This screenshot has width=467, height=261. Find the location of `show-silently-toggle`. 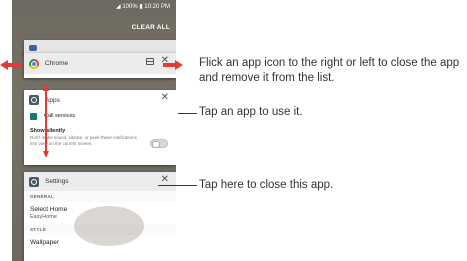

show-silently-toggle is located at coordinates (159, 143).